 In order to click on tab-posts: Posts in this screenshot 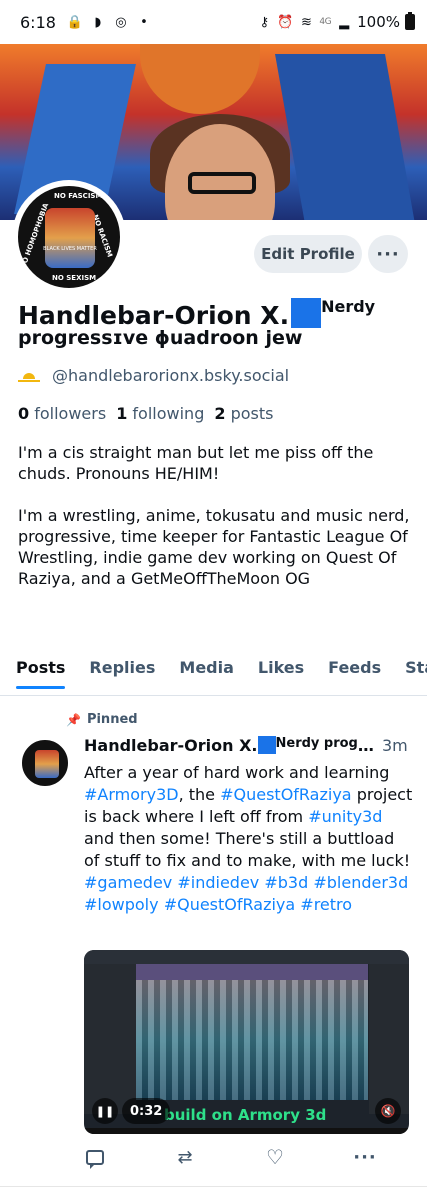, I will do `click(41, 668)`.